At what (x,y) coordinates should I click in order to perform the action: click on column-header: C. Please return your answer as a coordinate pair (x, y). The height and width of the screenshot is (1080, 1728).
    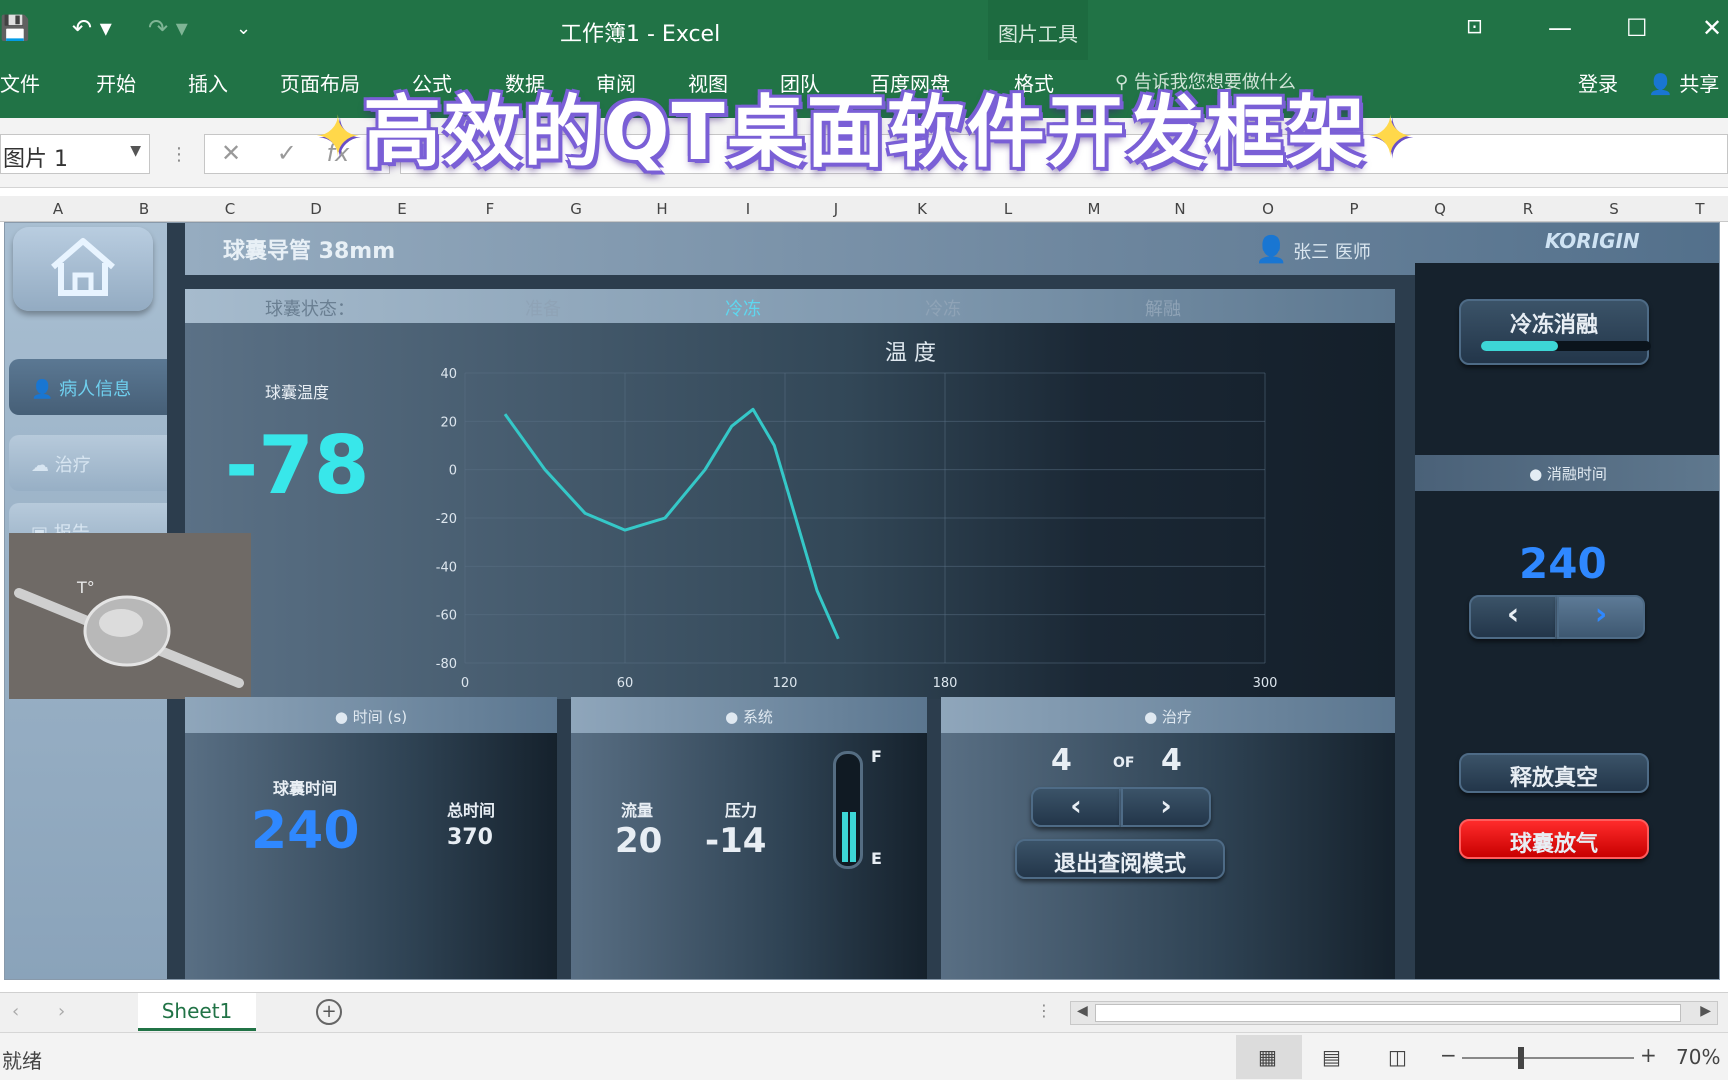
    Looking at the image, I should click on (230, 209).